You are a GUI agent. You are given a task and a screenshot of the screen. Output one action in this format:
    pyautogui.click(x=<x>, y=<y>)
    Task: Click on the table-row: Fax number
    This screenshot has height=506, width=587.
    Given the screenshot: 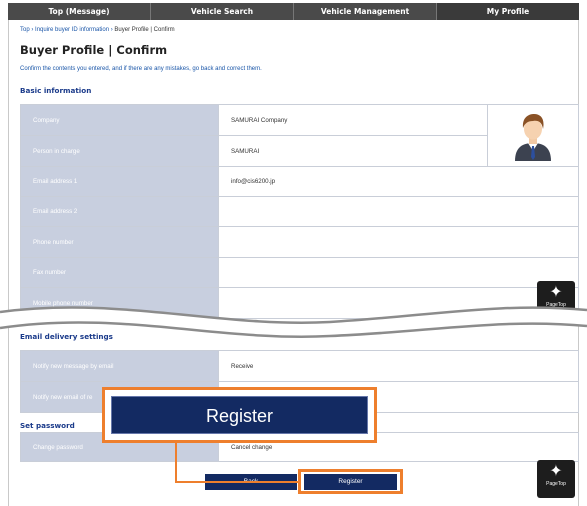 What is the action you would take?
    pyautogui.click(x=299, y=272)
    